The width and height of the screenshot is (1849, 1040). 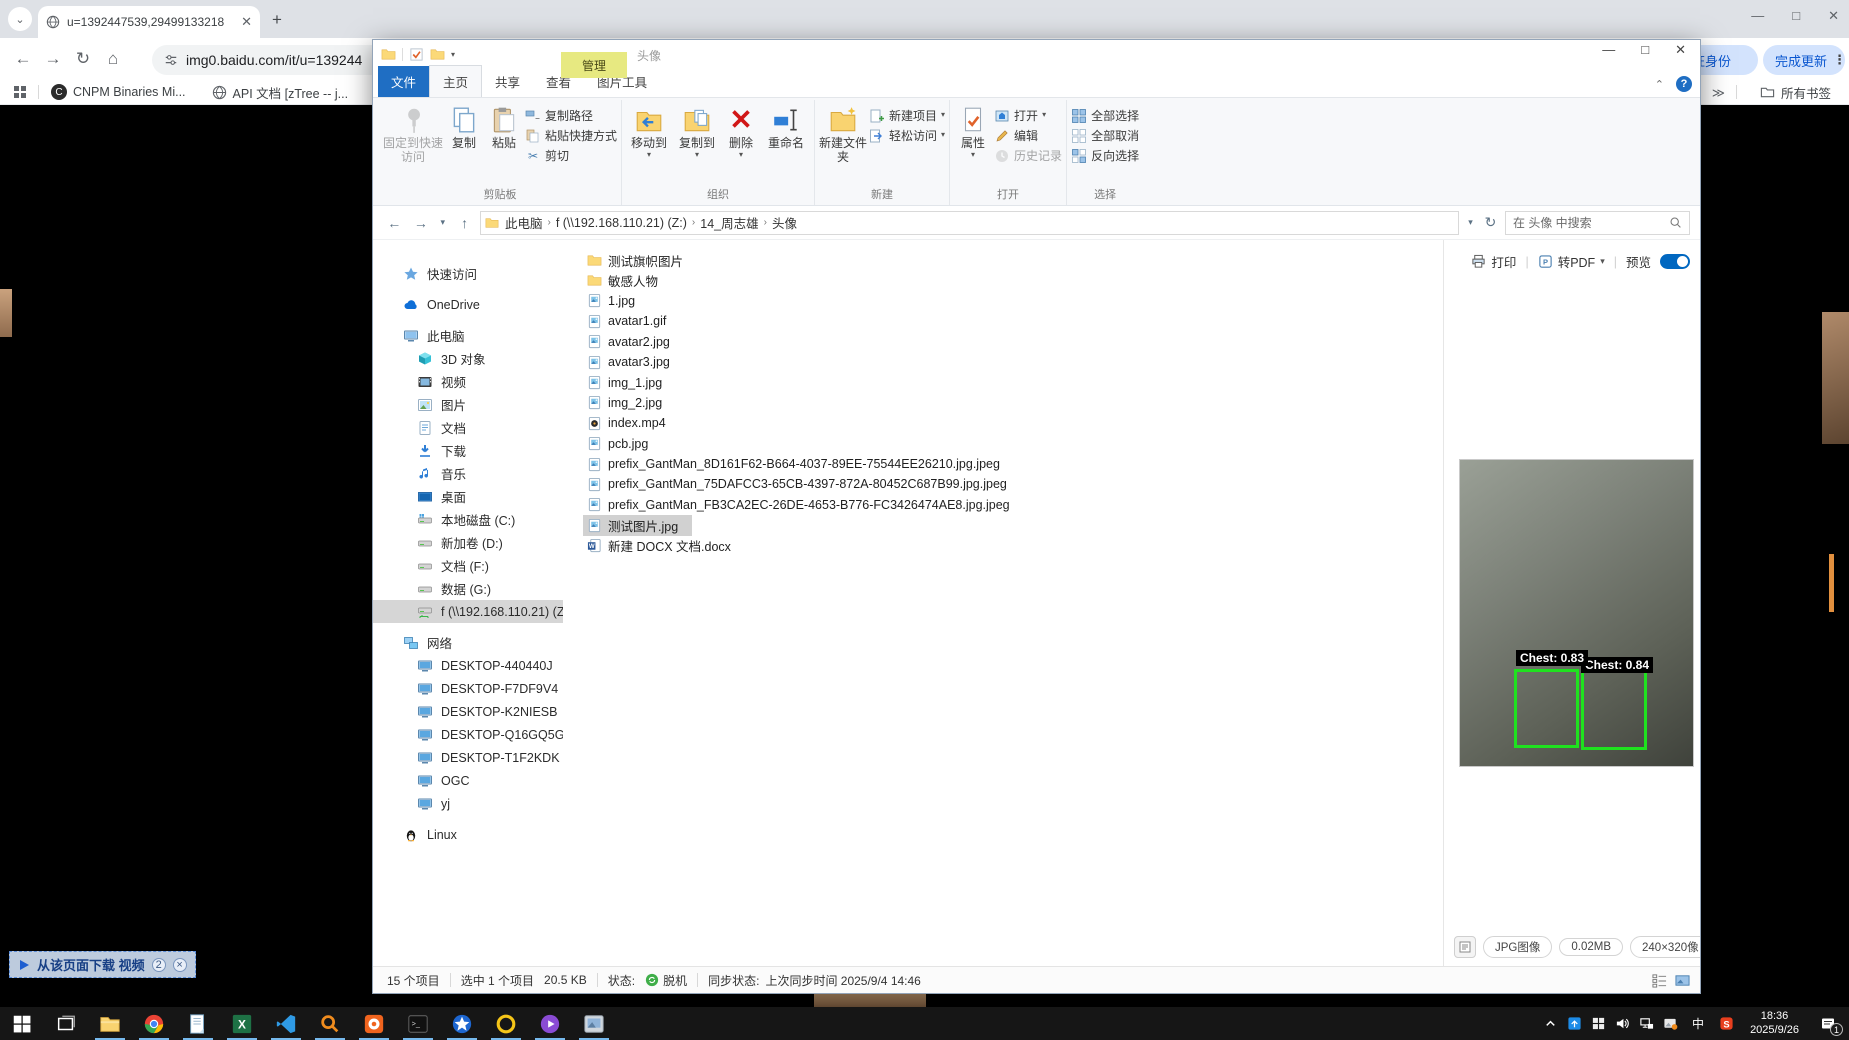 I want to click on delete-button: 删除 ▾, so click(x=741, y=130).